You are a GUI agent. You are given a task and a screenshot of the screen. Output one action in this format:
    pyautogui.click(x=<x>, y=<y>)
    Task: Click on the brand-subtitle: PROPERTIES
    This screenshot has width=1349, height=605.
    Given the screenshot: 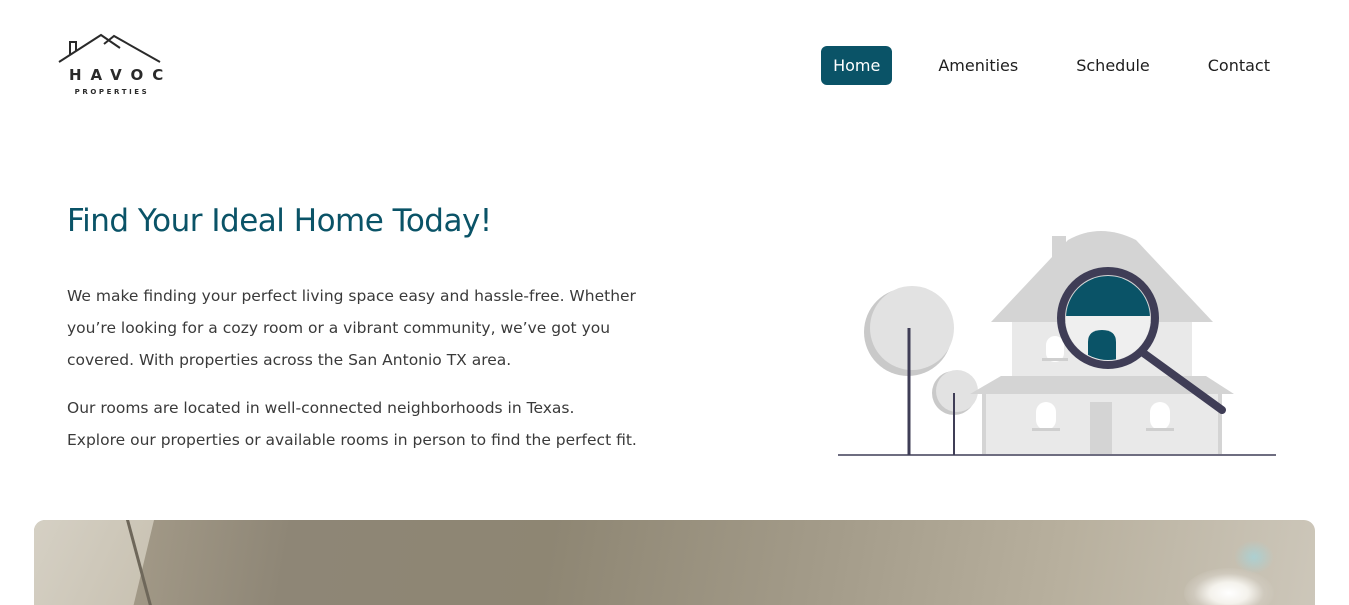 What is the action you would take?
    pyautogui.click(x=112, y=92)
    